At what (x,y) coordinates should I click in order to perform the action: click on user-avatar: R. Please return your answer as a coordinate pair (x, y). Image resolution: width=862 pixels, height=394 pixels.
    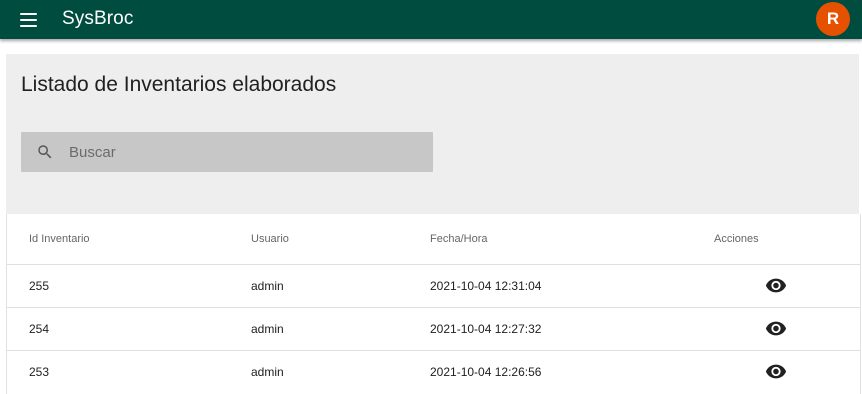
    Looking at the image, I should click on (833, 19).